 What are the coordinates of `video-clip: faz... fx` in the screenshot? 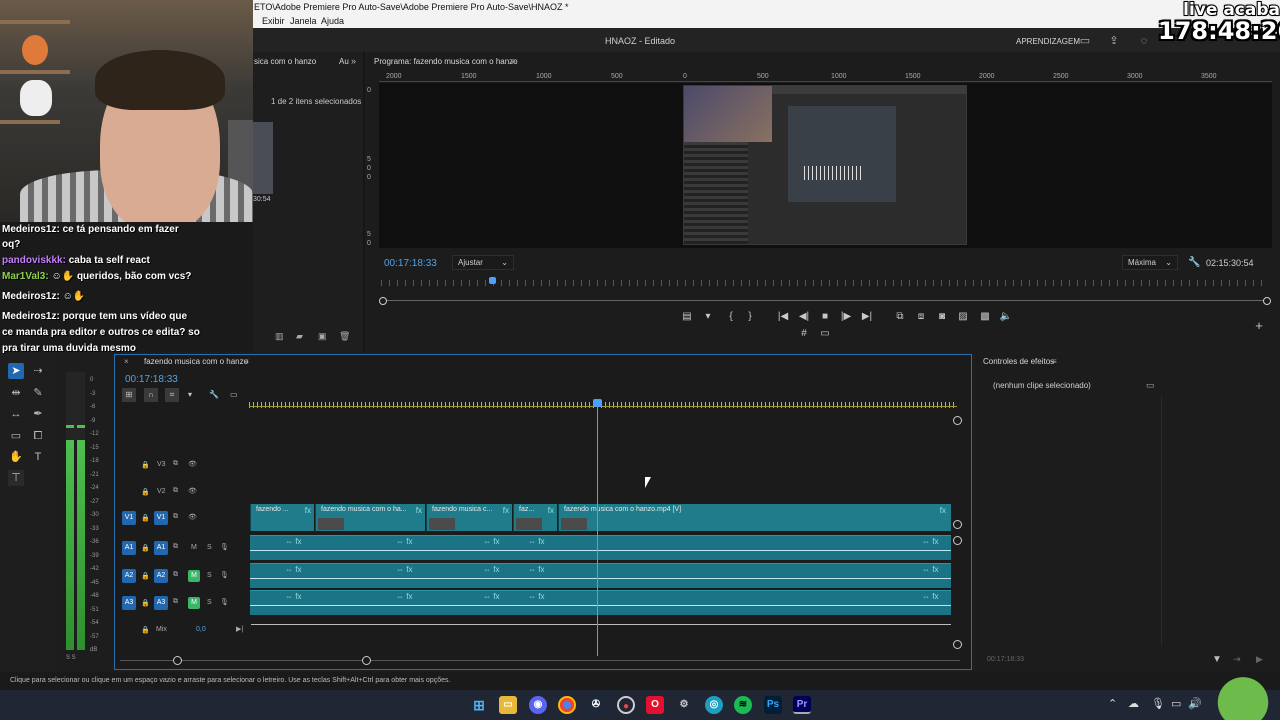 It's located at (535, 517).